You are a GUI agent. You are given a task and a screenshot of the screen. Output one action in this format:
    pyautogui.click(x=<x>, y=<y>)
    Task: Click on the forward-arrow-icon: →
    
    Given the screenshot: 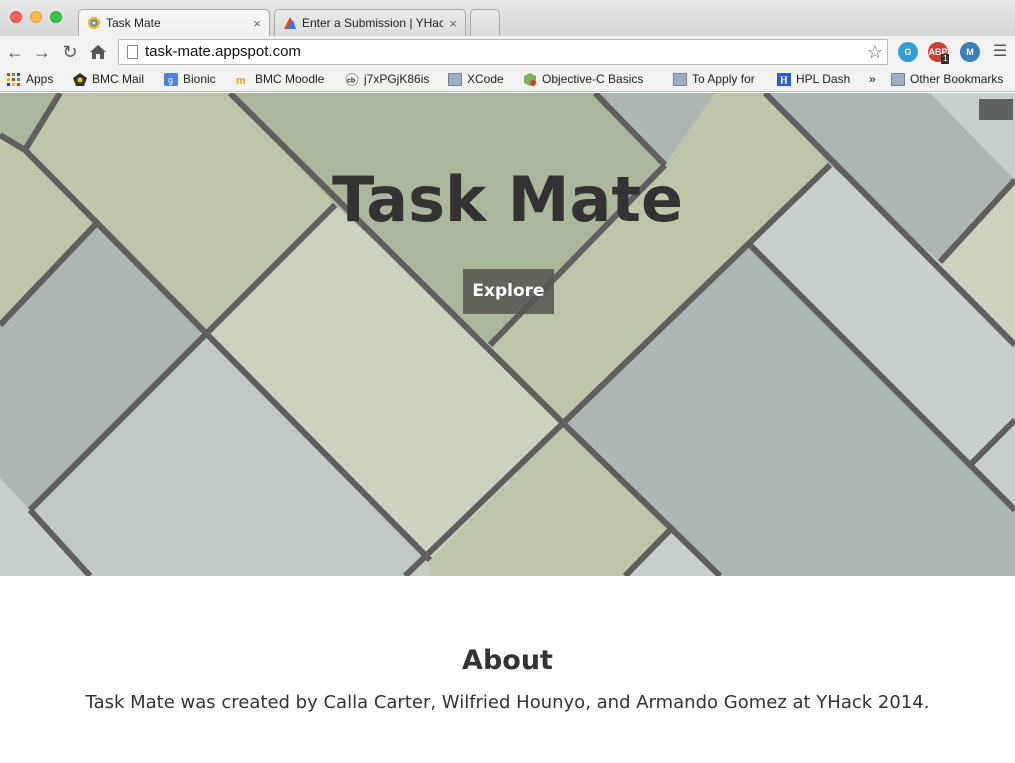 What is the action you would take?
    pyautogui.click(x=42, y=52)
    